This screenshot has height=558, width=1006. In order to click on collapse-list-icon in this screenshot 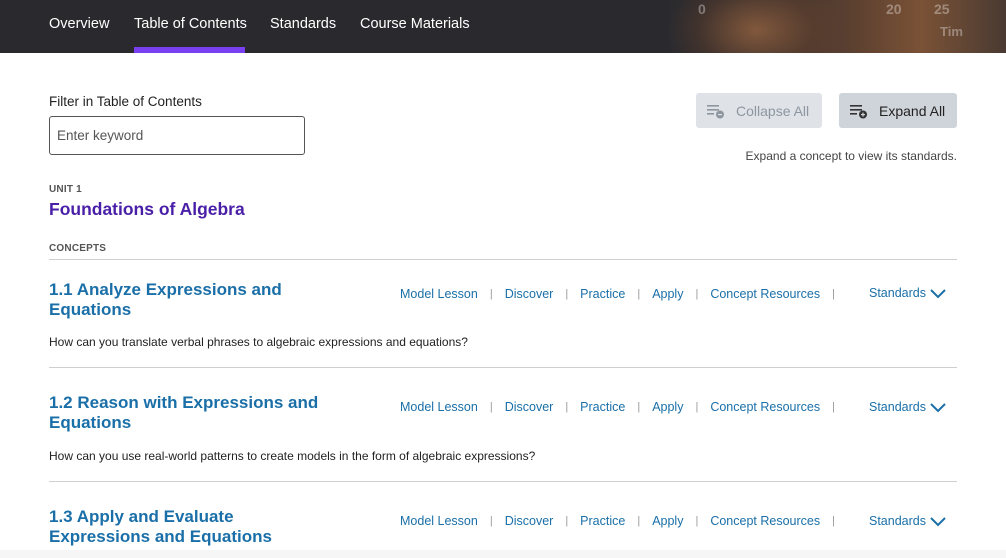, I will do `click(715, 111)`.